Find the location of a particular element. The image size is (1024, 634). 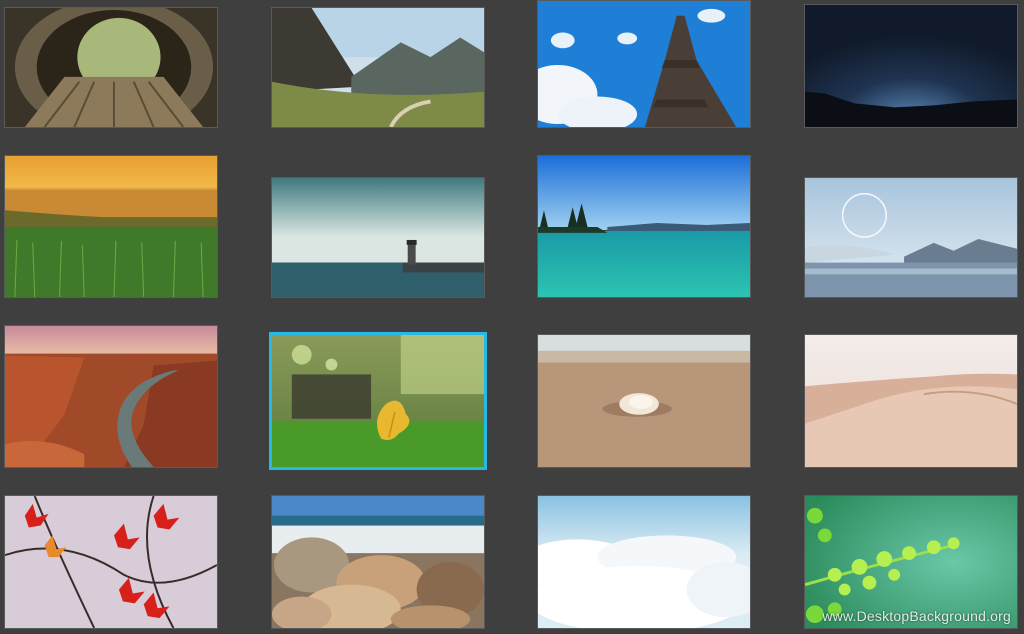

thumbnail-red-maple-leaves is located at coordinates (111, 562).